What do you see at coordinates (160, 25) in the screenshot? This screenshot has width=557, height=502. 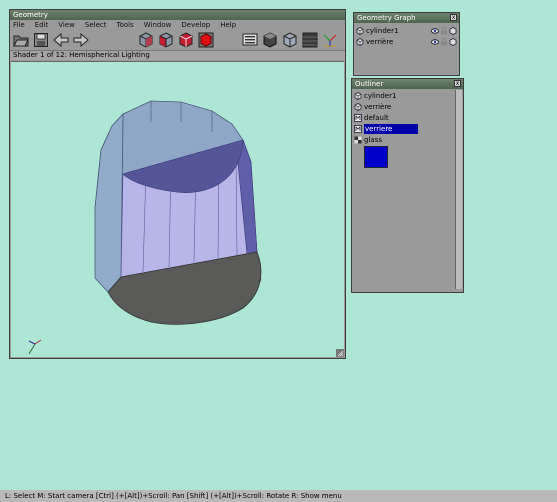 I see `menu-window: Window` at bounding box center [160, 25].